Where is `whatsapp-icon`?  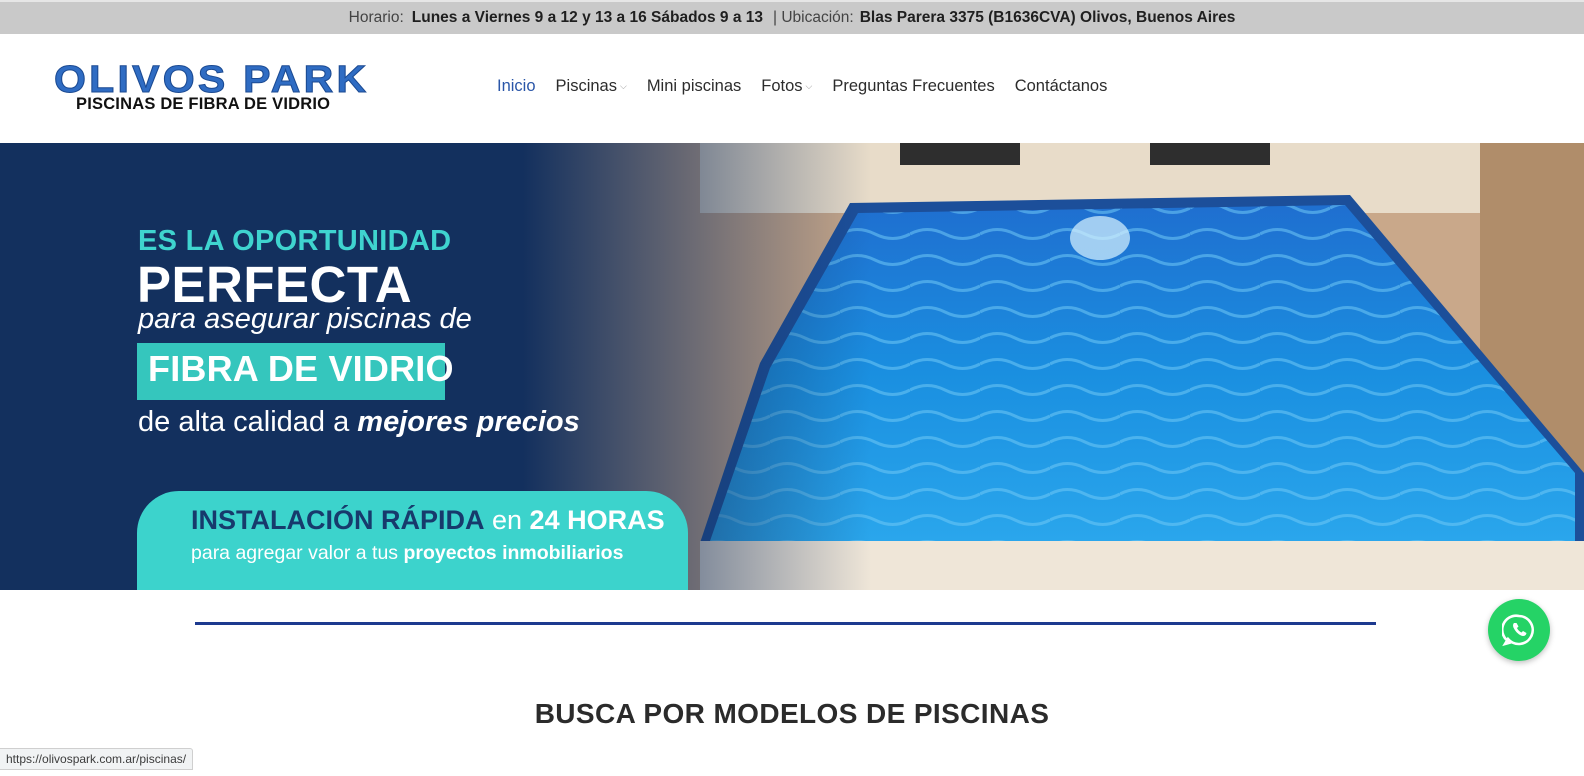
whatsapp-icon is located at coordinates (1518, 630).